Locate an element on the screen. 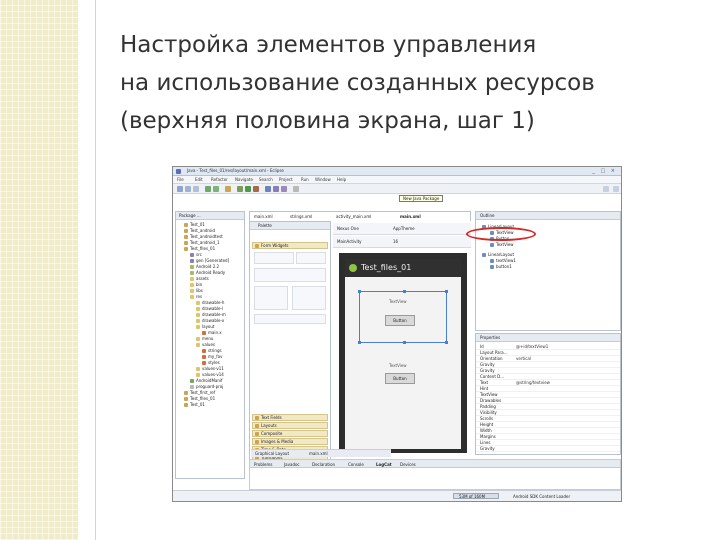  lint-icon is located at coordinates (228, 189).